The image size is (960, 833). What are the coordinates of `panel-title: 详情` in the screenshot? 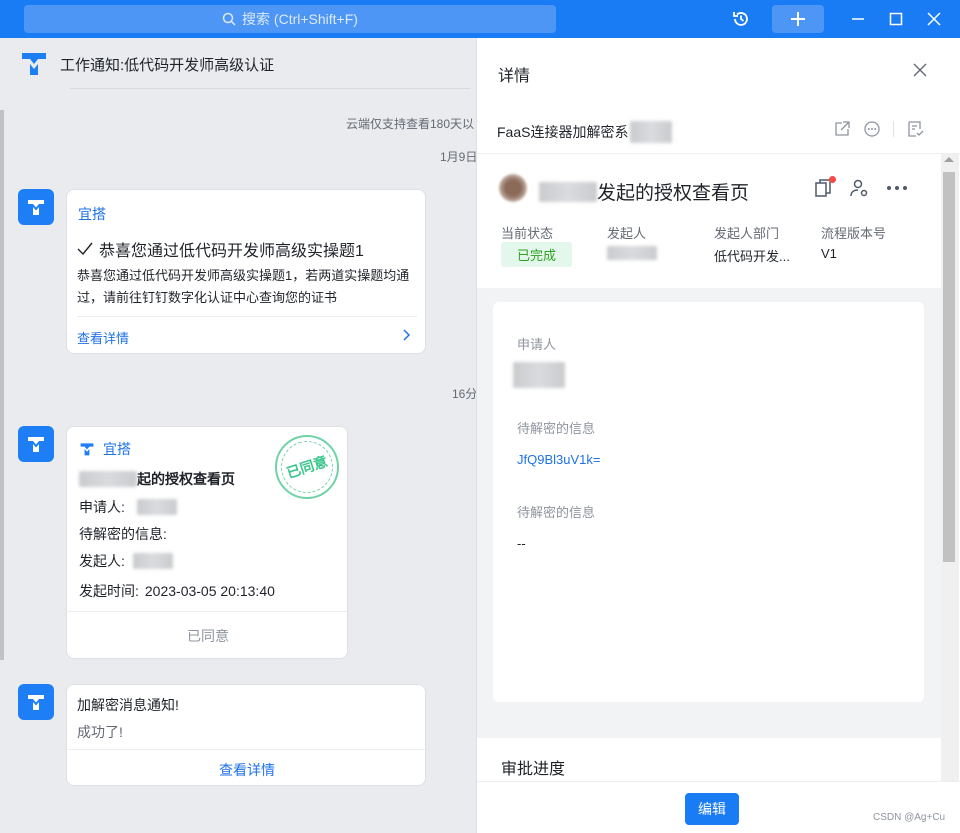 It's located at (514, 76).